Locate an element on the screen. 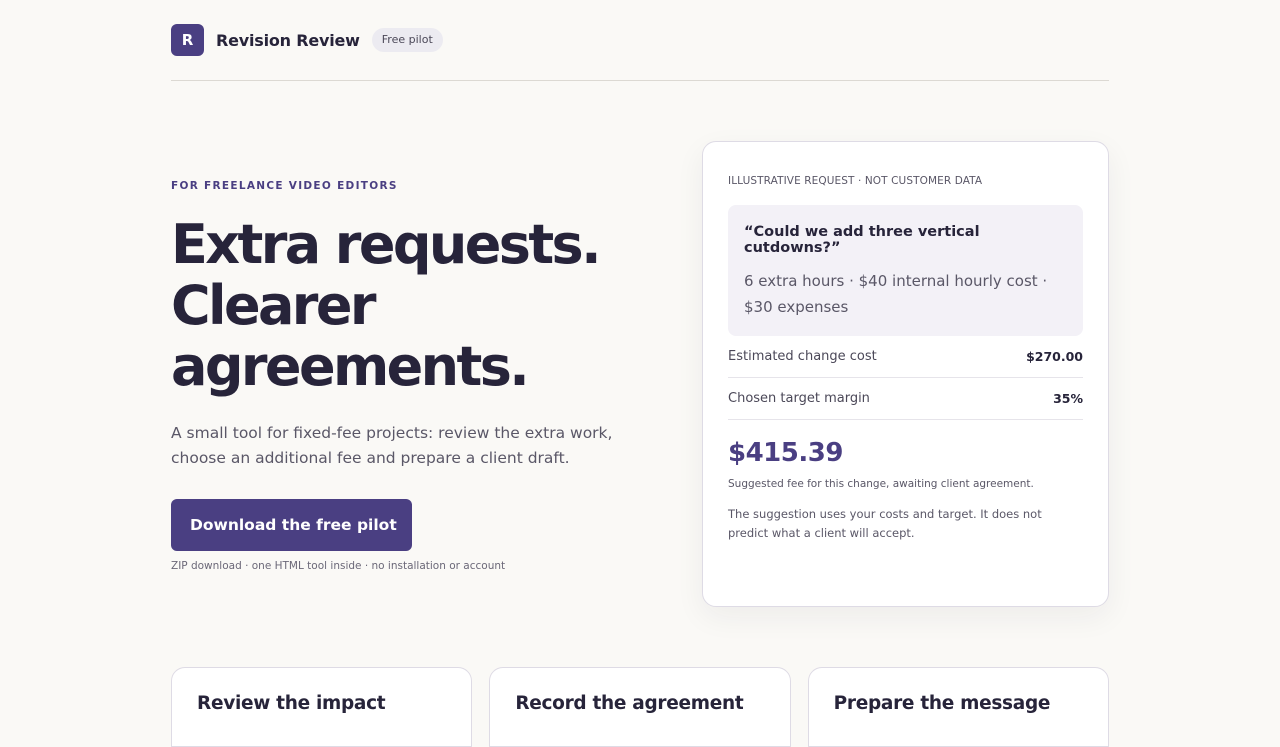  headline-line-1: Extra requests. is located at coordinates (386, 244).